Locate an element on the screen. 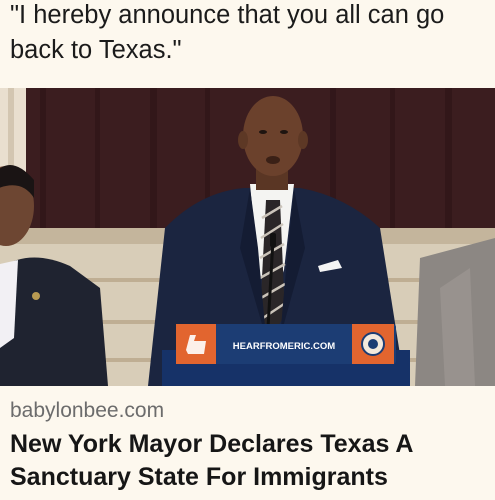  podium-sign-text: HEARFROMERIC.COM is located at coordinates (284, 346).